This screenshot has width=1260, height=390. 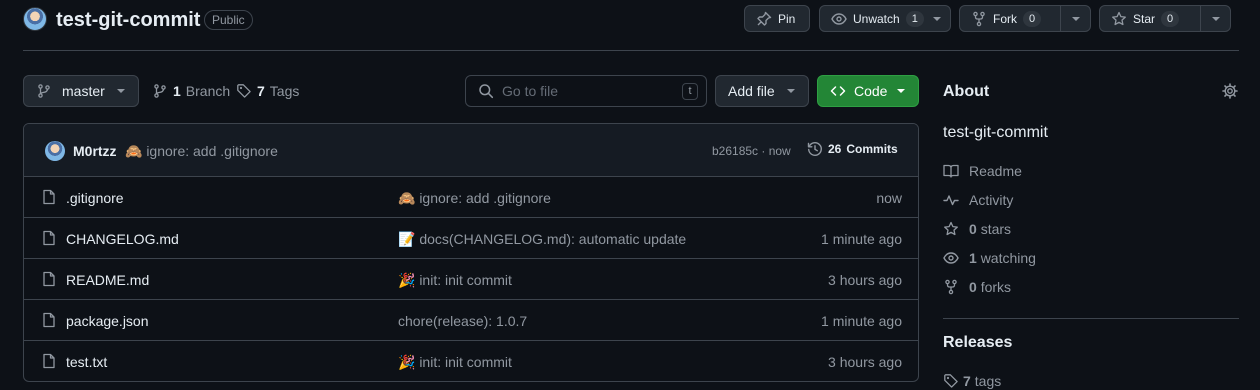 What do you see at coordinates (128, 20) in the screenshot?
I see `repo-name: test-git-commit` at bounding box center [128, 20].